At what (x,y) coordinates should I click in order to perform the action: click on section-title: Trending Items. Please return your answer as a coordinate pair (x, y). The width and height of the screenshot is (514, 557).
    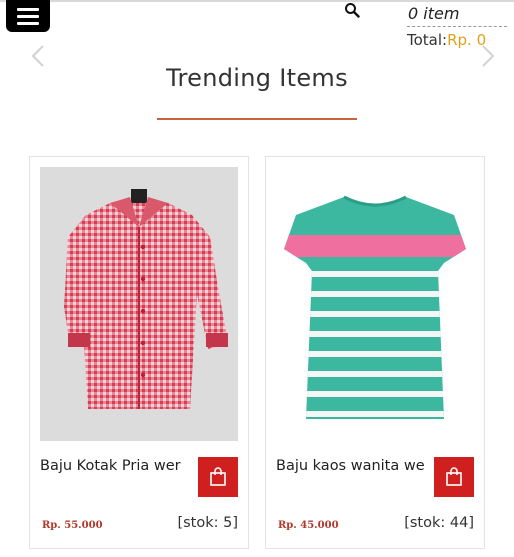
    Looking at the image, I should click on (257, 78).